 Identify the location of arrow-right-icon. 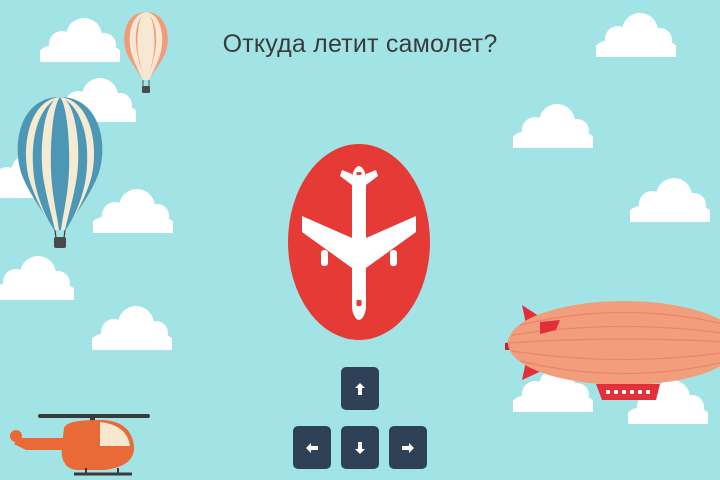
(408, 447).